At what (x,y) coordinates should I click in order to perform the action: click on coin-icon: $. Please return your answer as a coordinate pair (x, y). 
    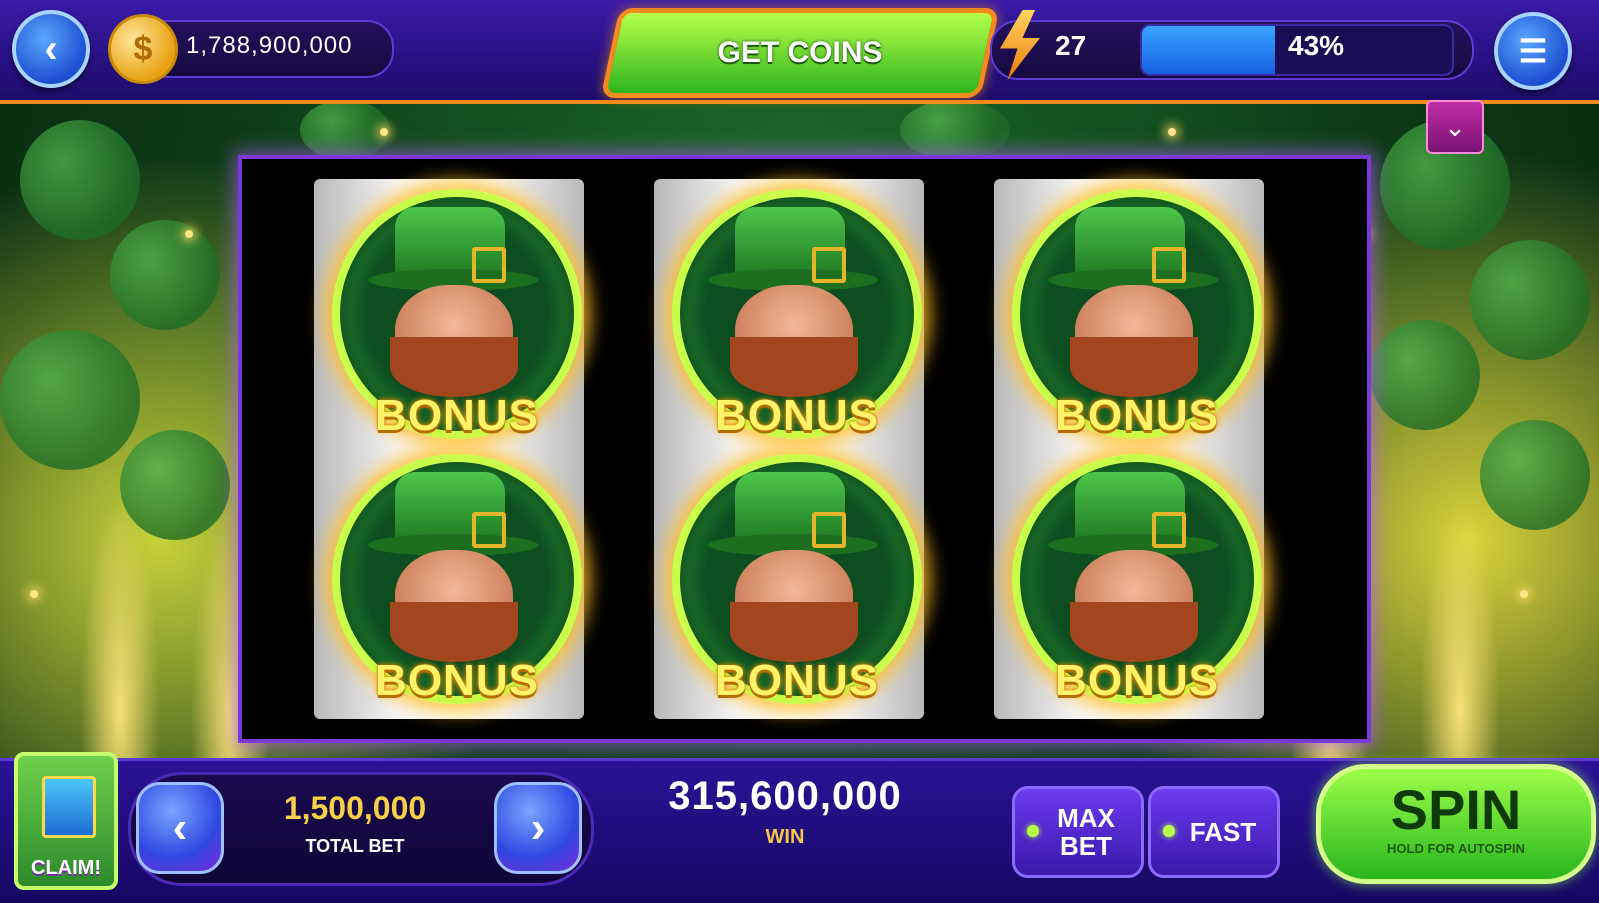
    Looking at the image, I should click on (143, 49).